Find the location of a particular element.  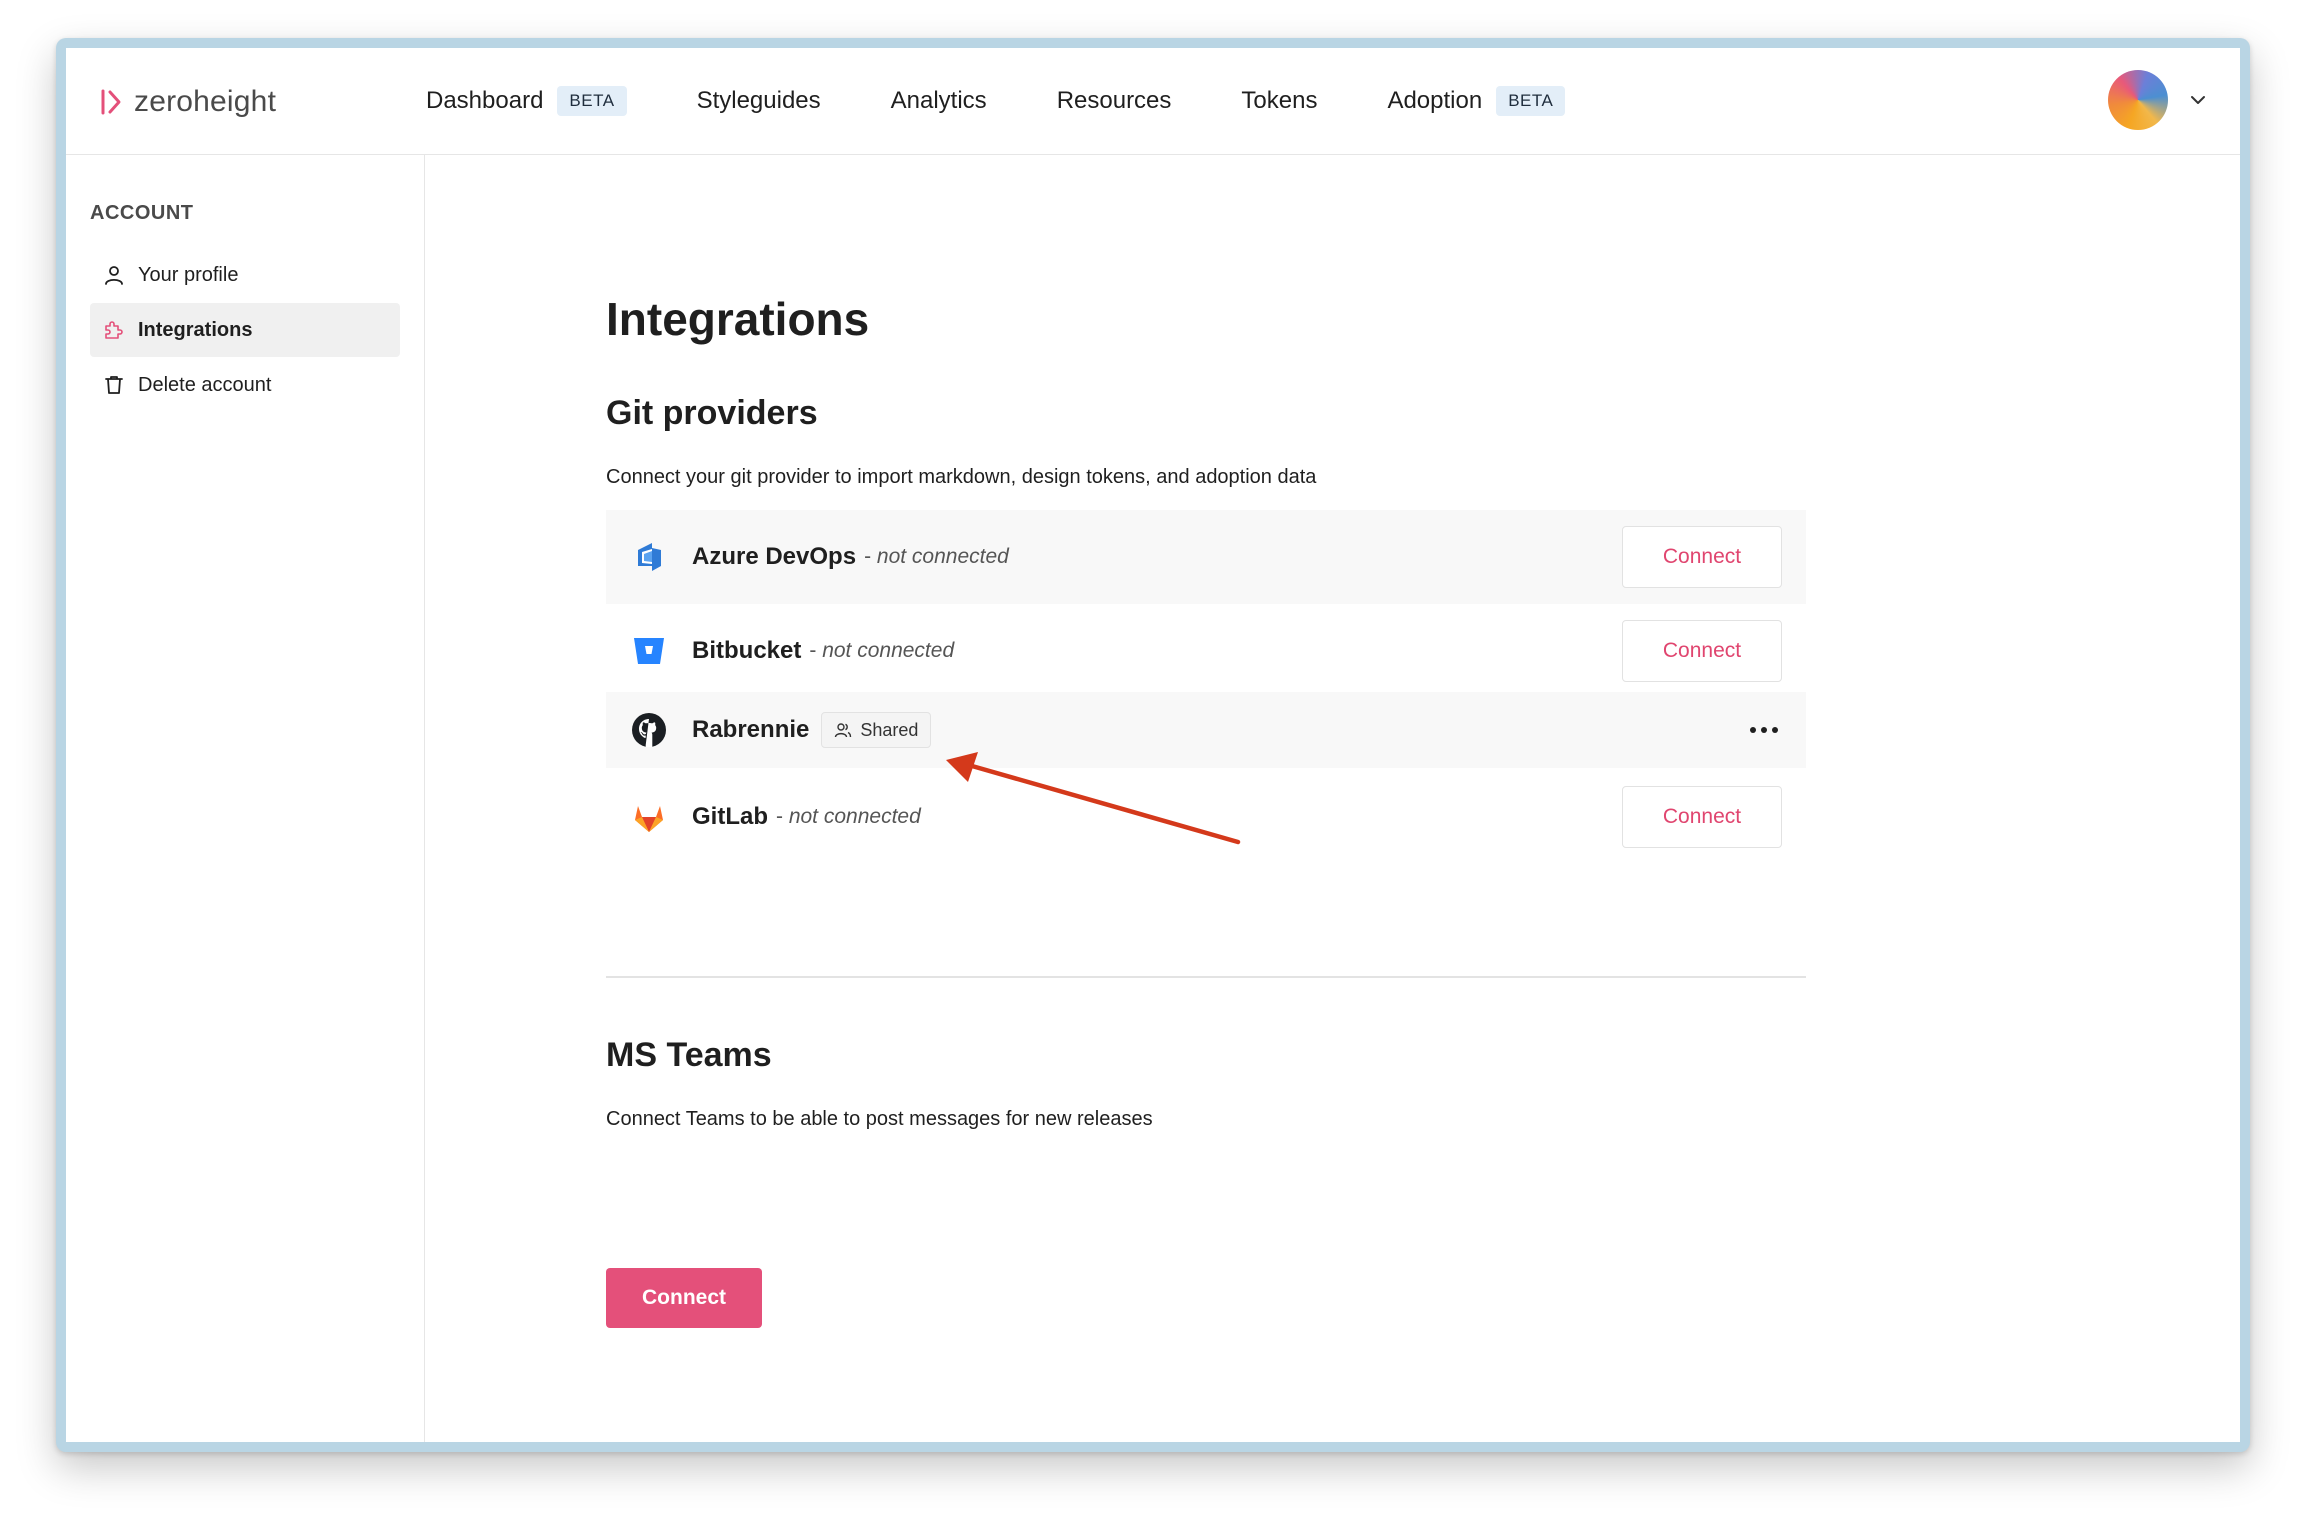

sidebar-heading: ACCOUNT is located at coordinates (142, 213).